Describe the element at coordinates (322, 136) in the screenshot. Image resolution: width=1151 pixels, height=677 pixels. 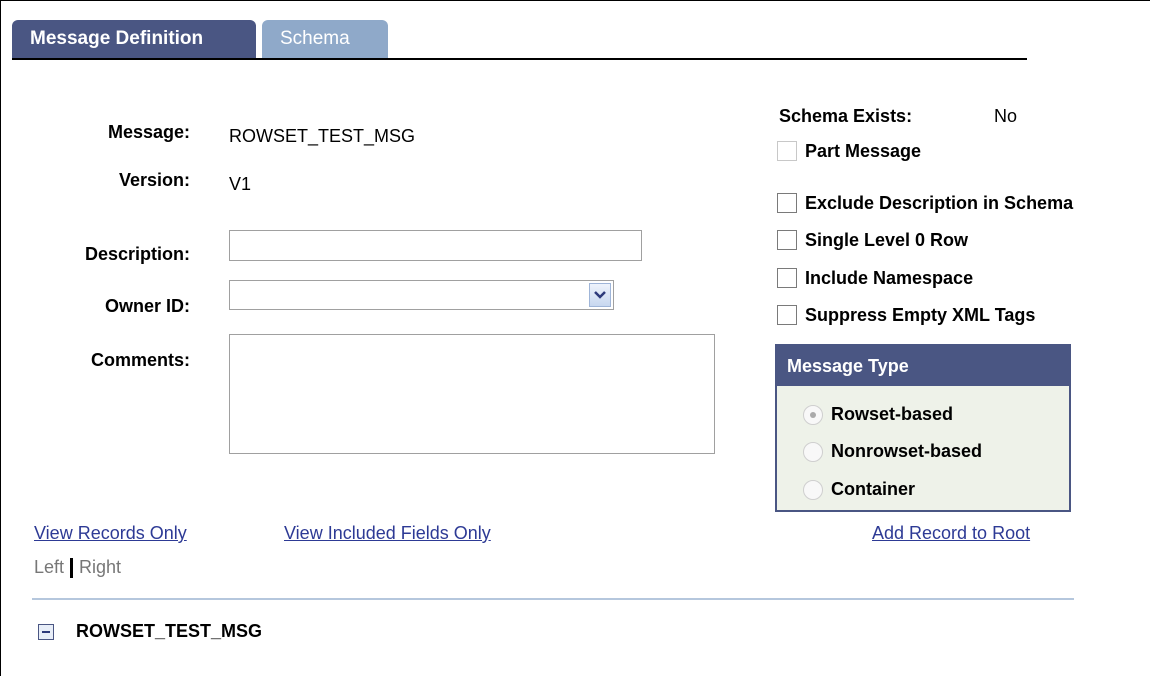
I see `message-value: ROWSET_TEST_MSG` at that location.